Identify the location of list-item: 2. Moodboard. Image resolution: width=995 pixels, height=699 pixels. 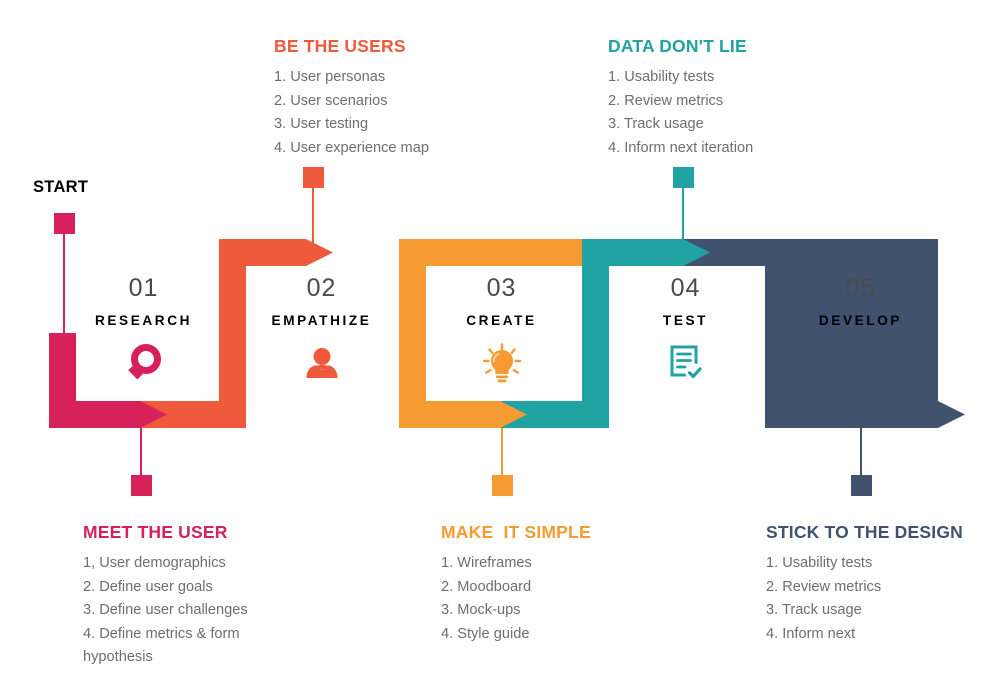
(486, 586).